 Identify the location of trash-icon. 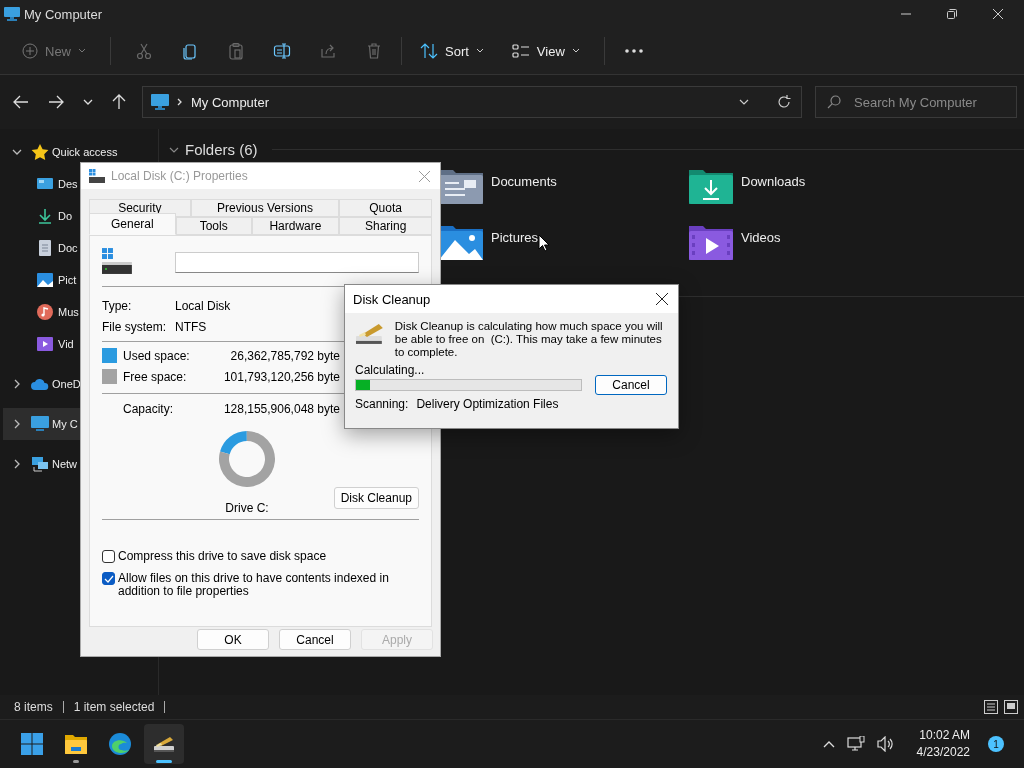
(374, 51).